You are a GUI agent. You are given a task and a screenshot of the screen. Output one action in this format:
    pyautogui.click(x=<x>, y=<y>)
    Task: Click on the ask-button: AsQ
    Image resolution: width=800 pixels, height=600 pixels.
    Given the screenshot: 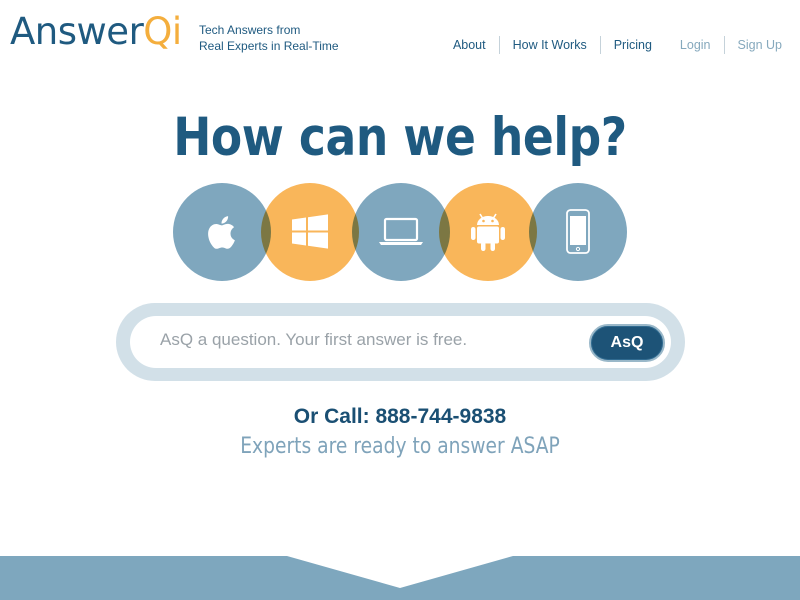 What is the action you would take?
    pyautogui.click(x=627, y=343)
    